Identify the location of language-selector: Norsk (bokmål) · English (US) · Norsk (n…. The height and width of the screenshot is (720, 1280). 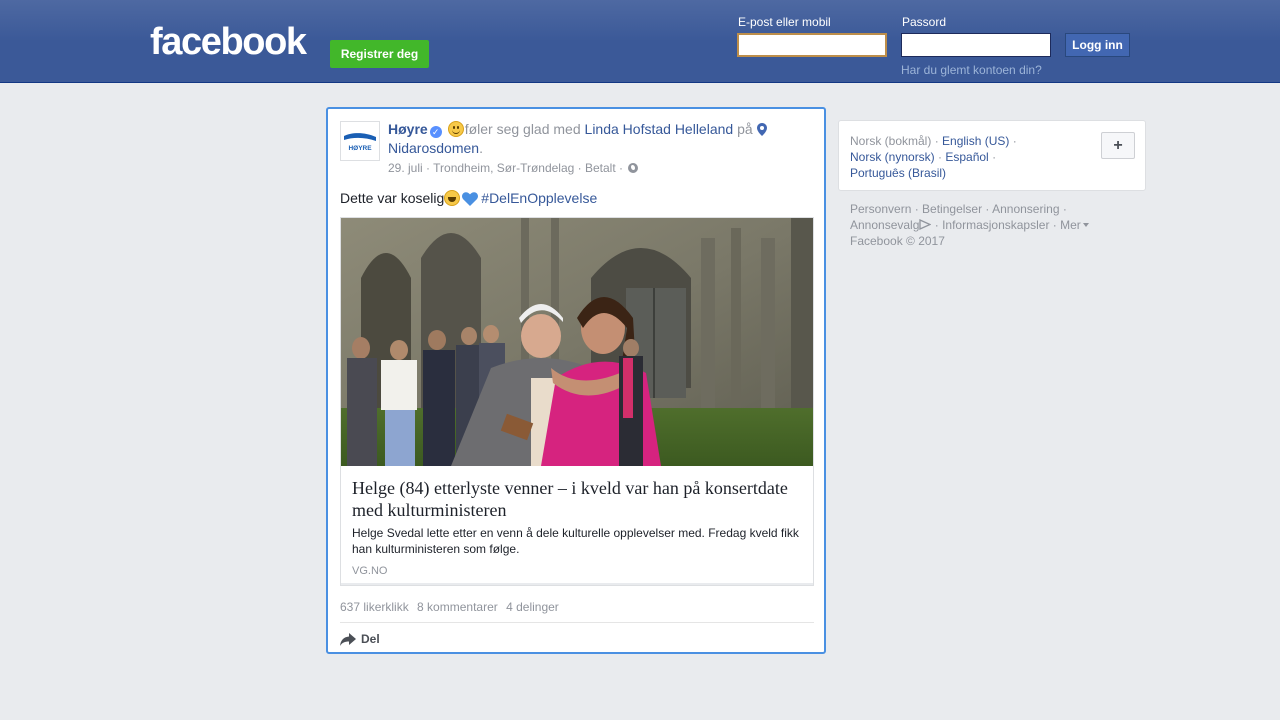
(992, 155).